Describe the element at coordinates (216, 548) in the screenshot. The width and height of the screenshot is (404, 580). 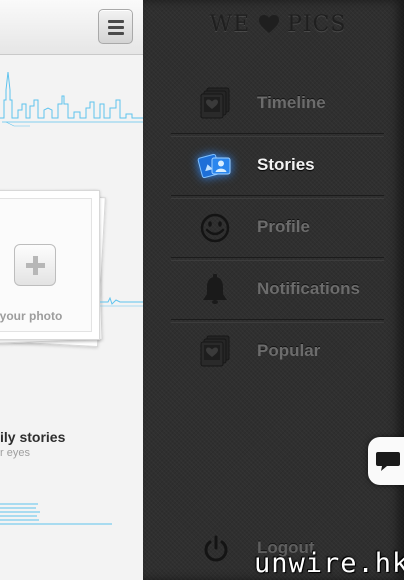
I see `power-icon` at that location.